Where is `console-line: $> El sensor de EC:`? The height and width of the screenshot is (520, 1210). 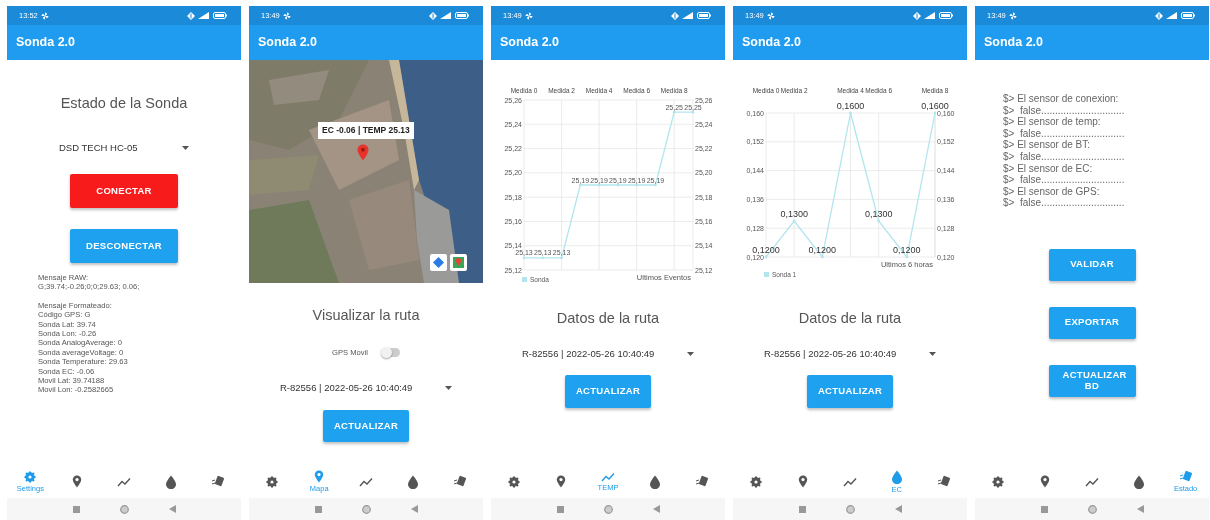
console-line: $> El sensor de EC: is located at coordinates (1048, 168).